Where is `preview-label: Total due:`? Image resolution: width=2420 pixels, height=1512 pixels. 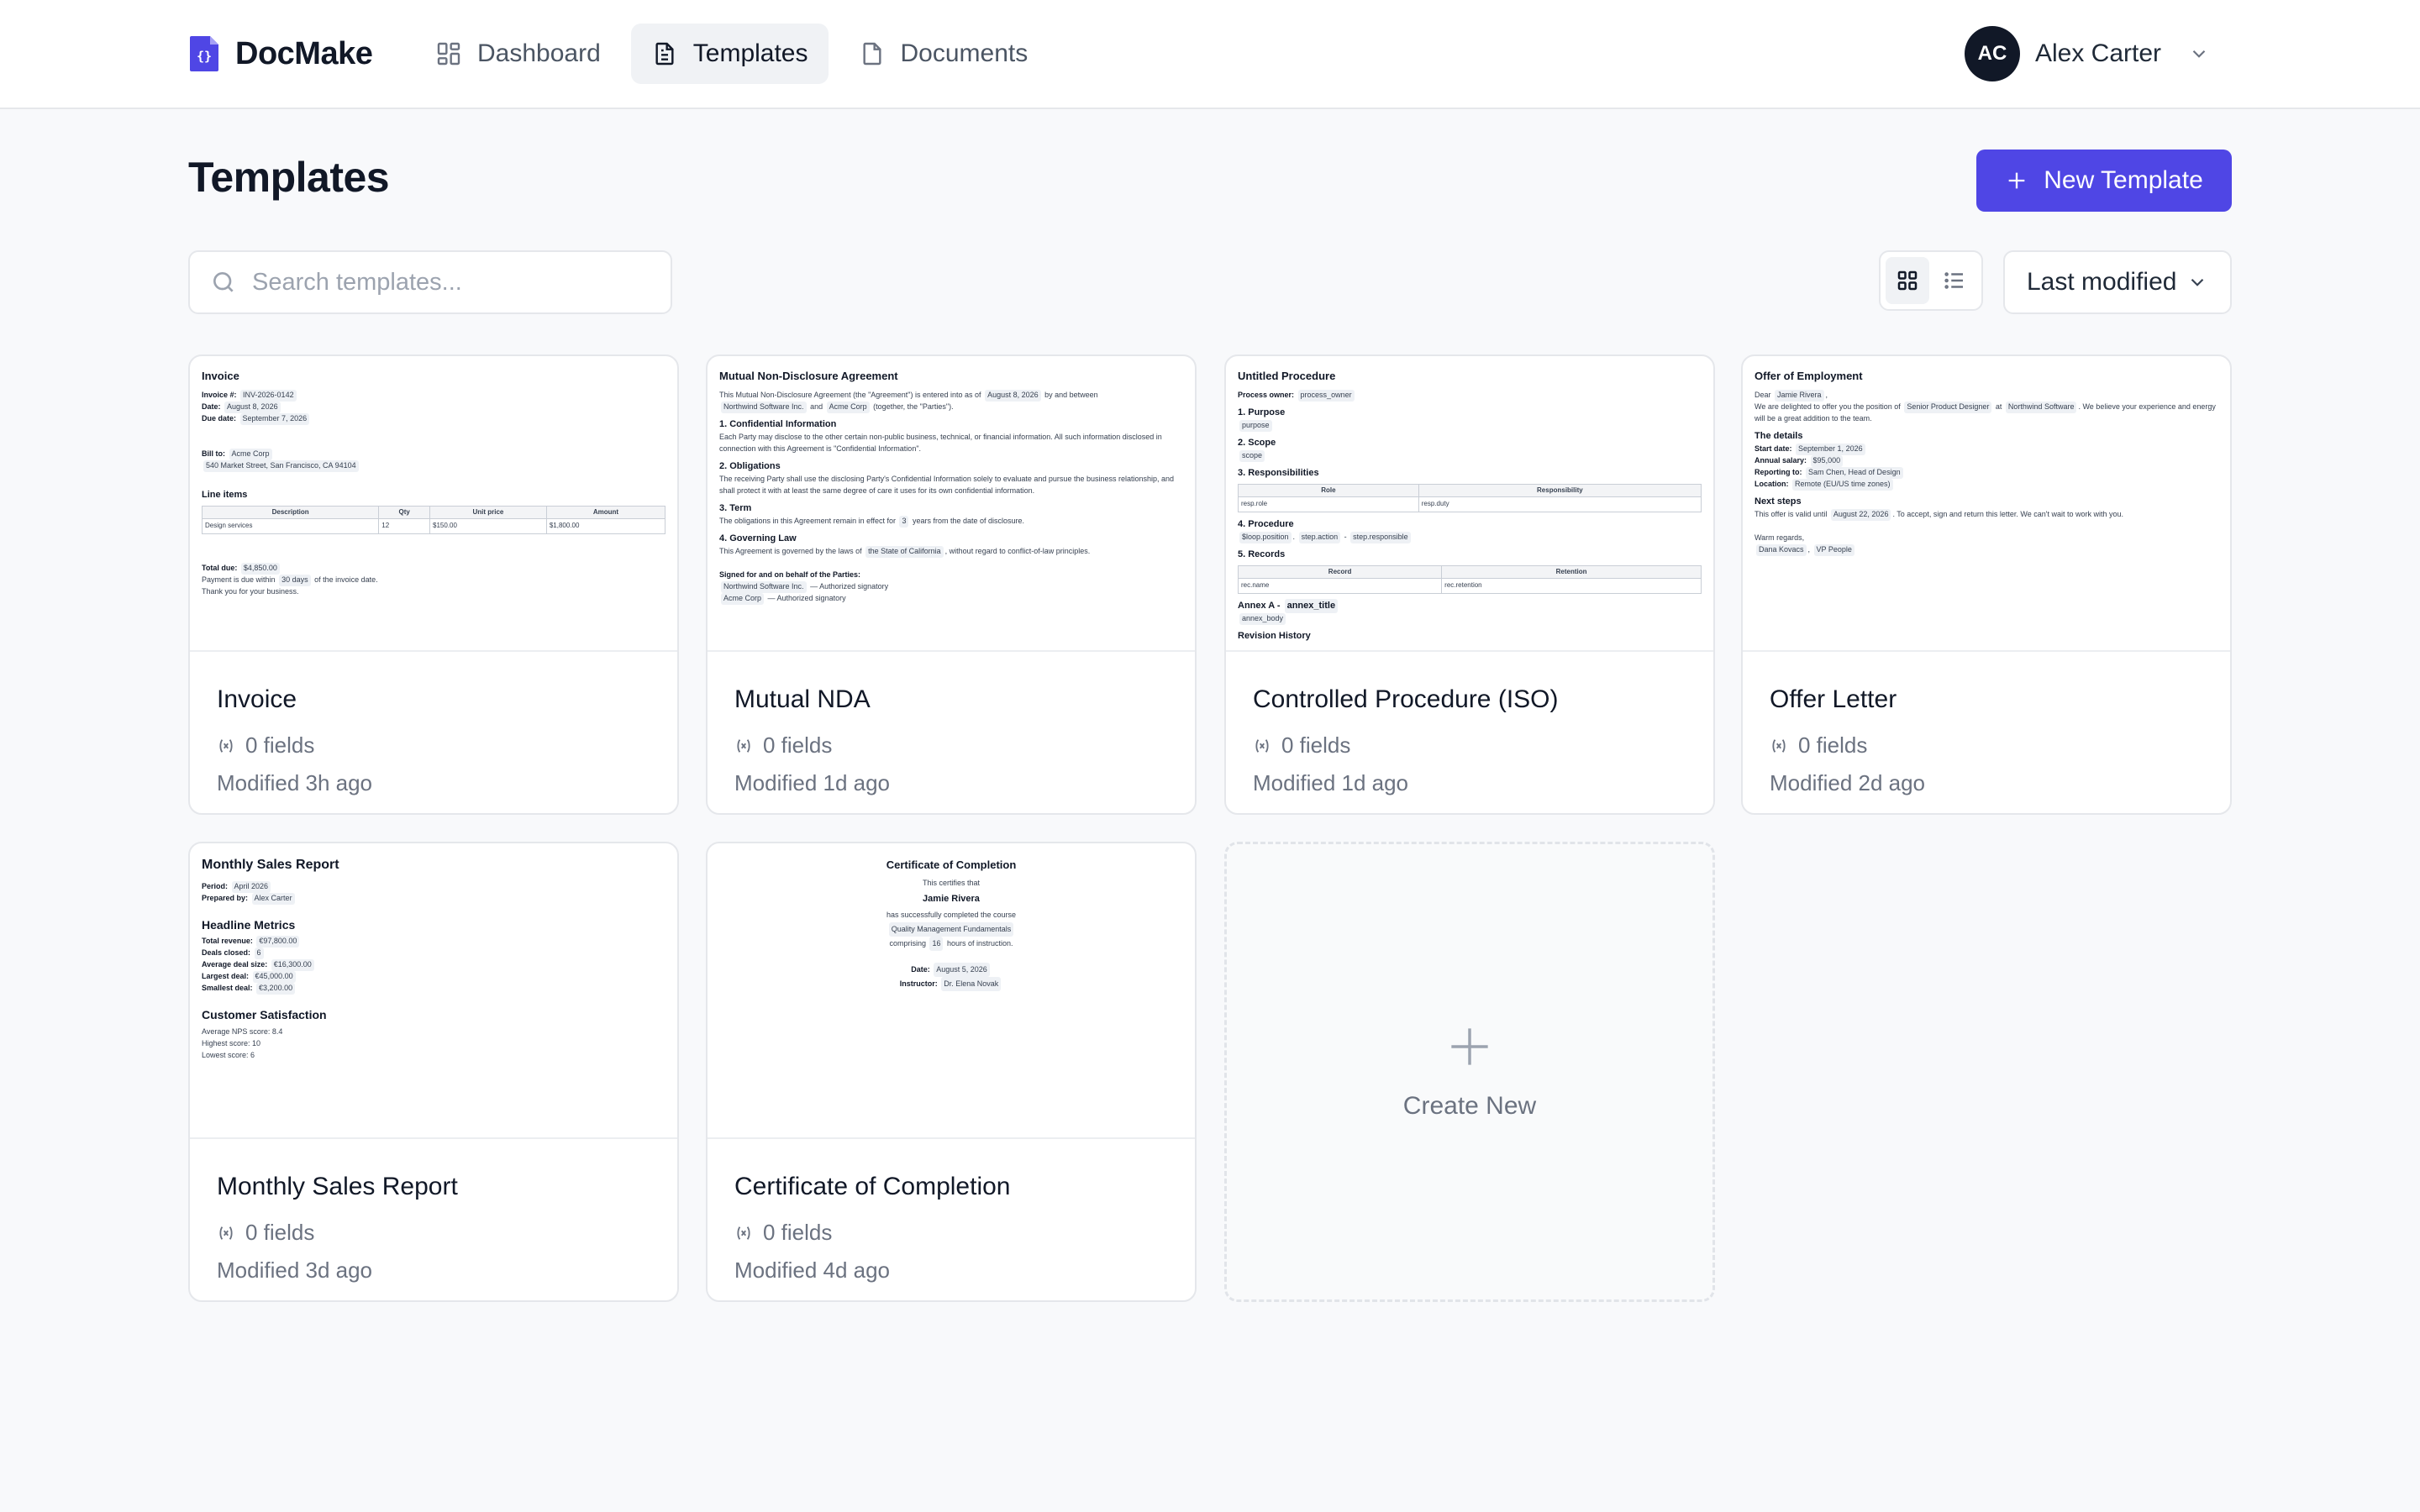 preview-label: Total due: is located at coordinates (220, 567).